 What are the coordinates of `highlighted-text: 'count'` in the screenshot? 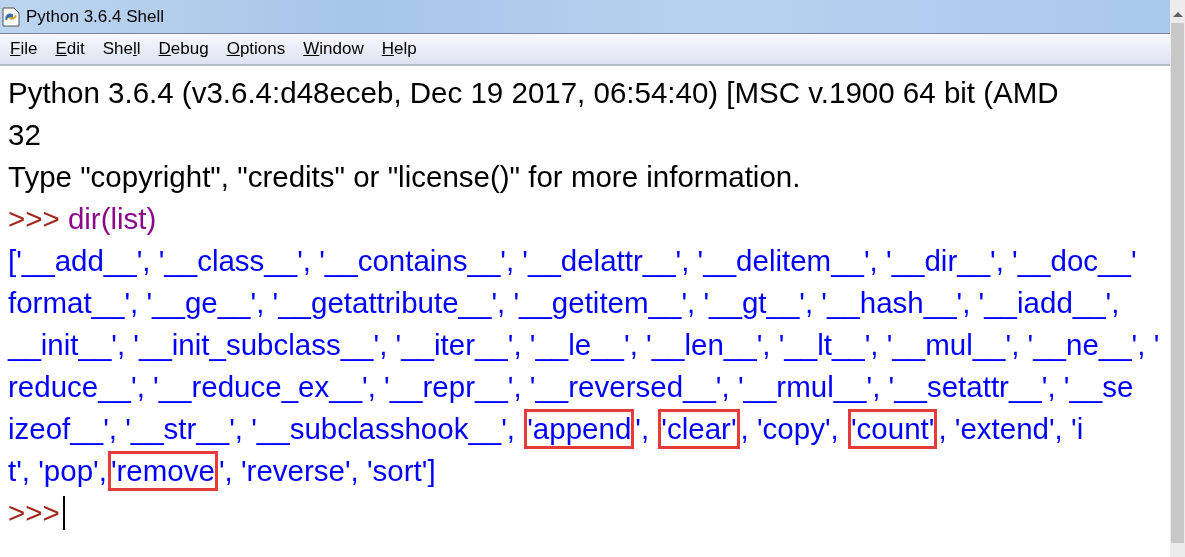 It's located at (892, 429).